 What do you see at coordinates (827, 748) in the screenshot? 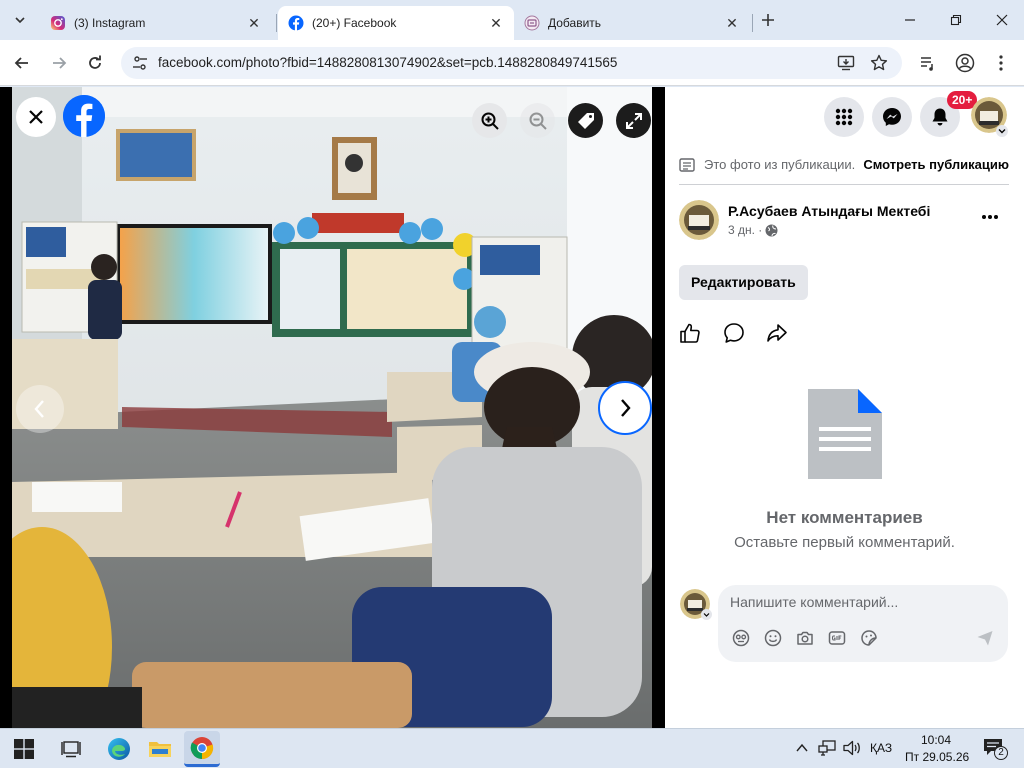
I see `network-icon` at bounding box center [827, 748].